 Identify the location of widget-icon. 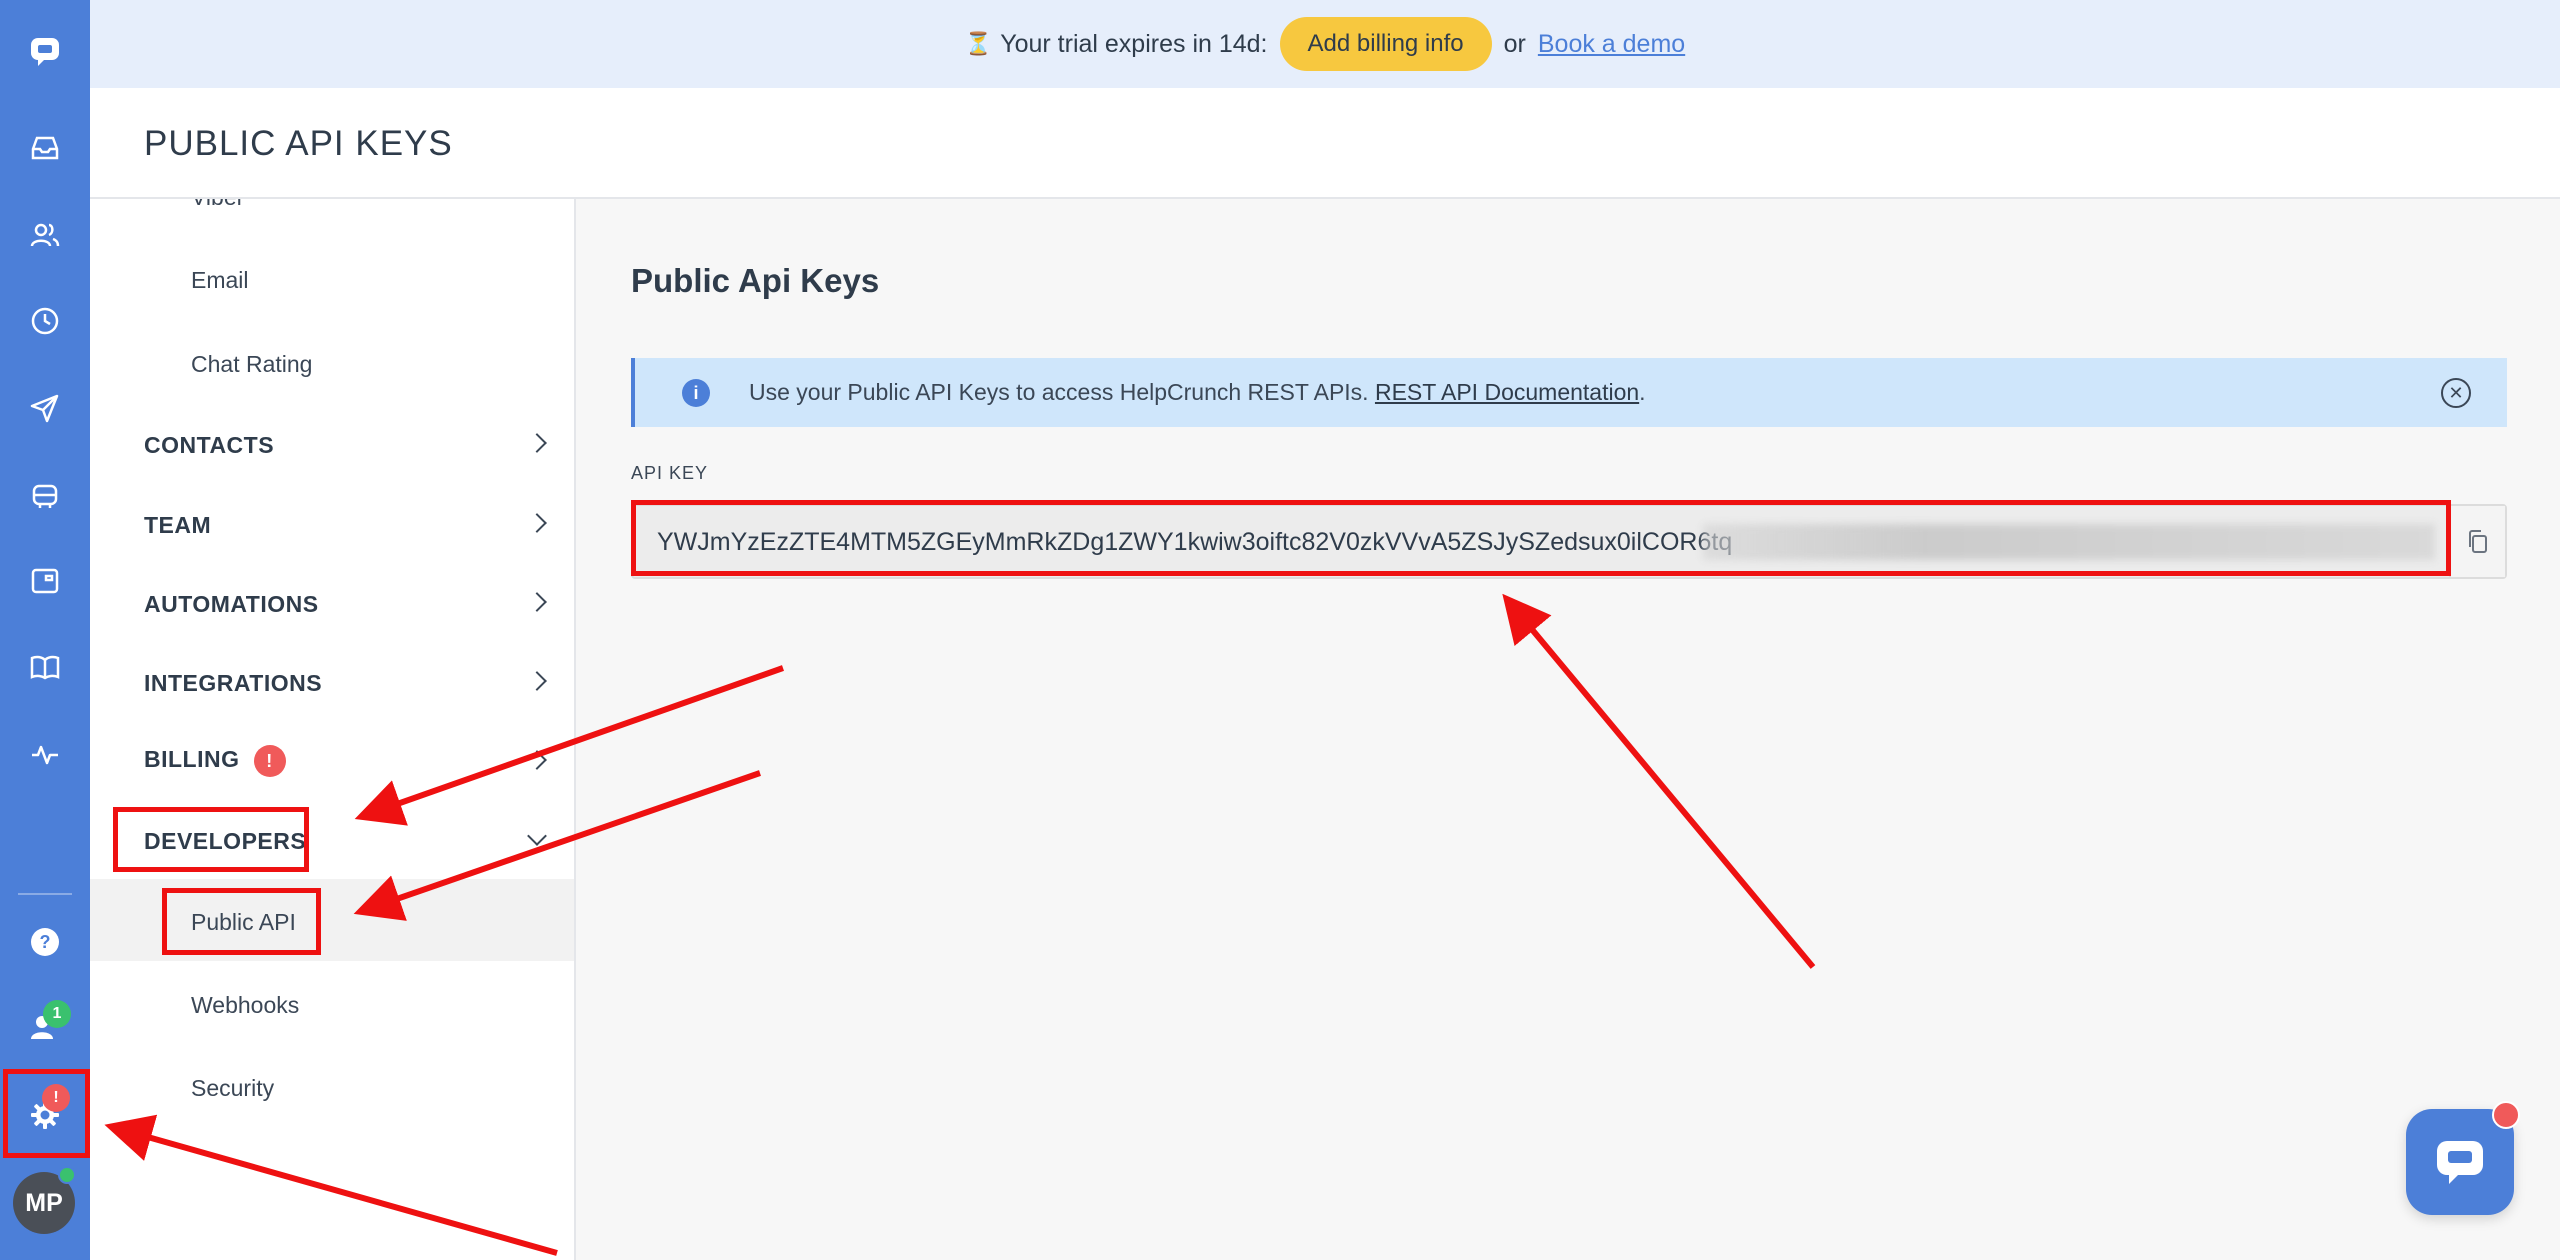
(45, 581).